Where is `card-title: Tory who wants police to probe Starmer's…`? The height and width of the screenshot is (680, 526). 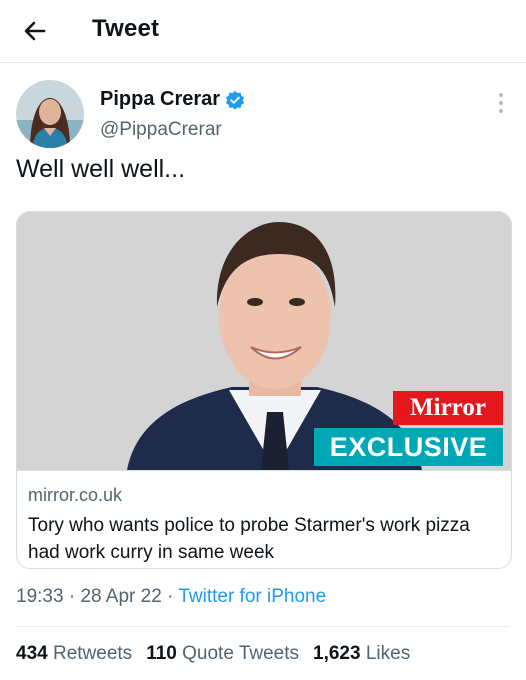 card-title: Tory who wants police to probe Starmer's… is located at coordinates (249, 539).